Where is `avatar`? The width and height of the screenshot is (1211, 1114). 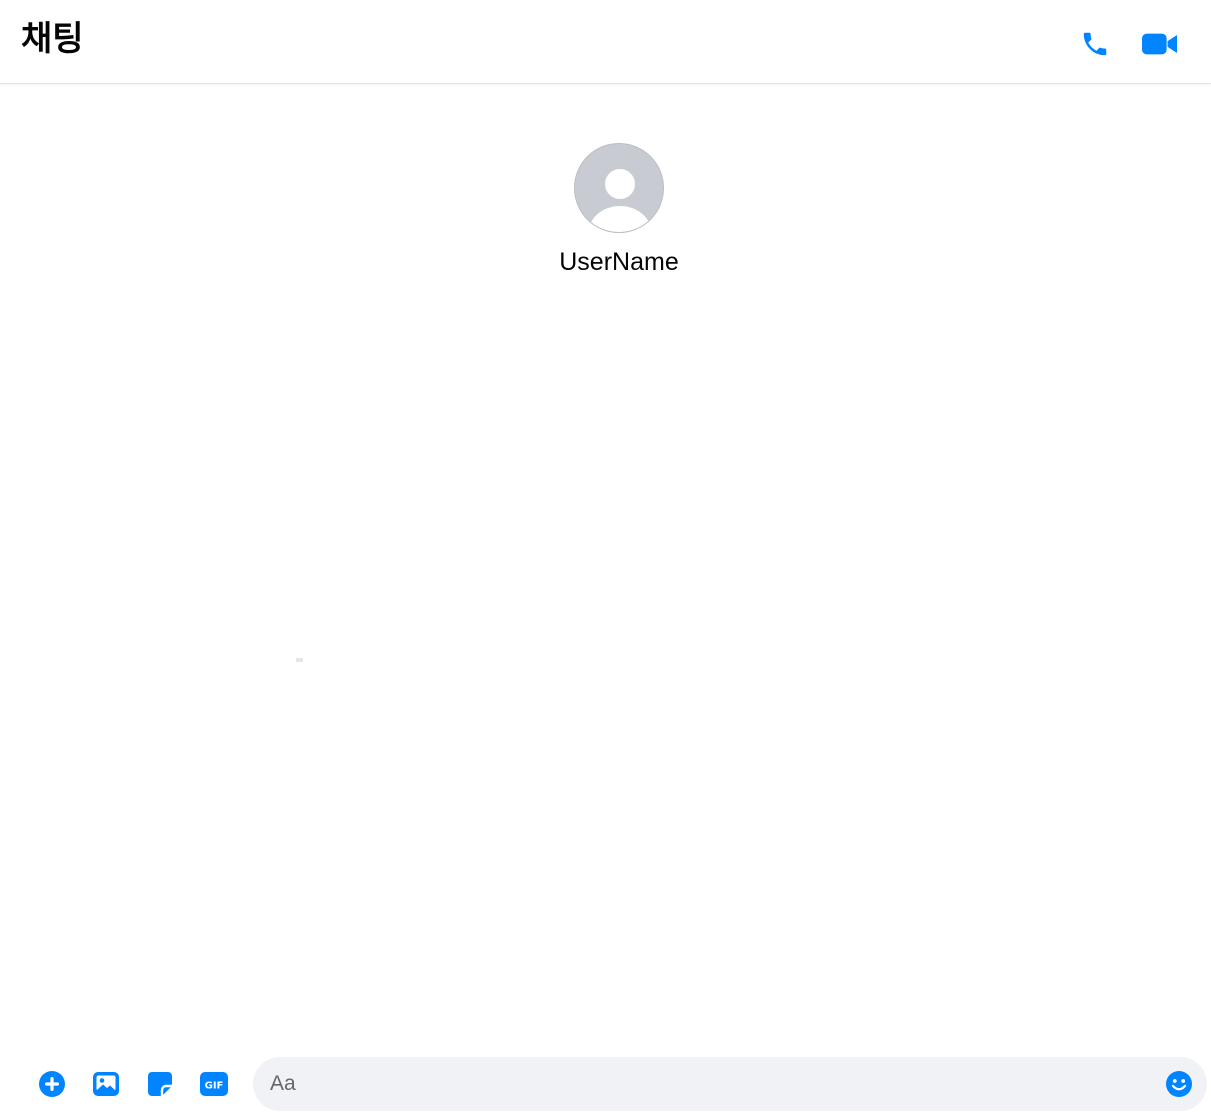
avatar is located at coordinates (619, 188).